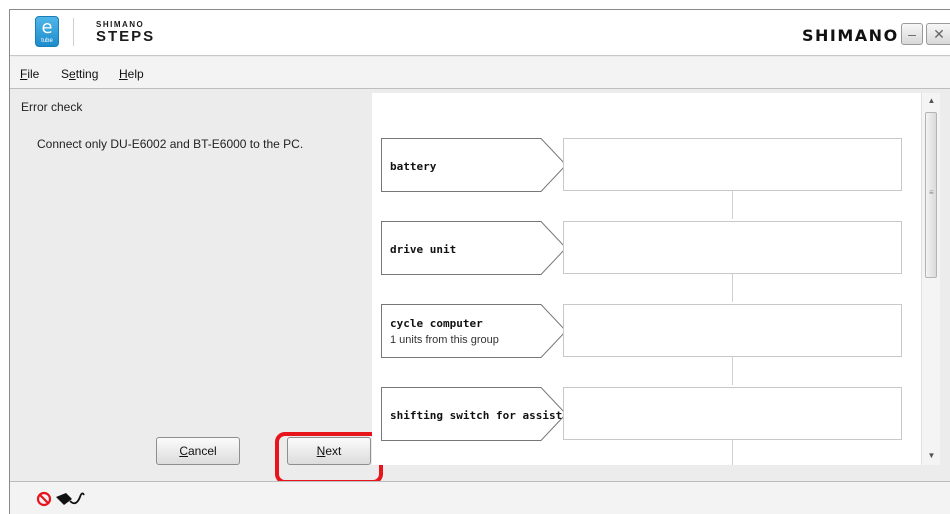  Describe the element at coordinates (202, 451) in the screenshot. I see `cancel-label: ancel` at that location.